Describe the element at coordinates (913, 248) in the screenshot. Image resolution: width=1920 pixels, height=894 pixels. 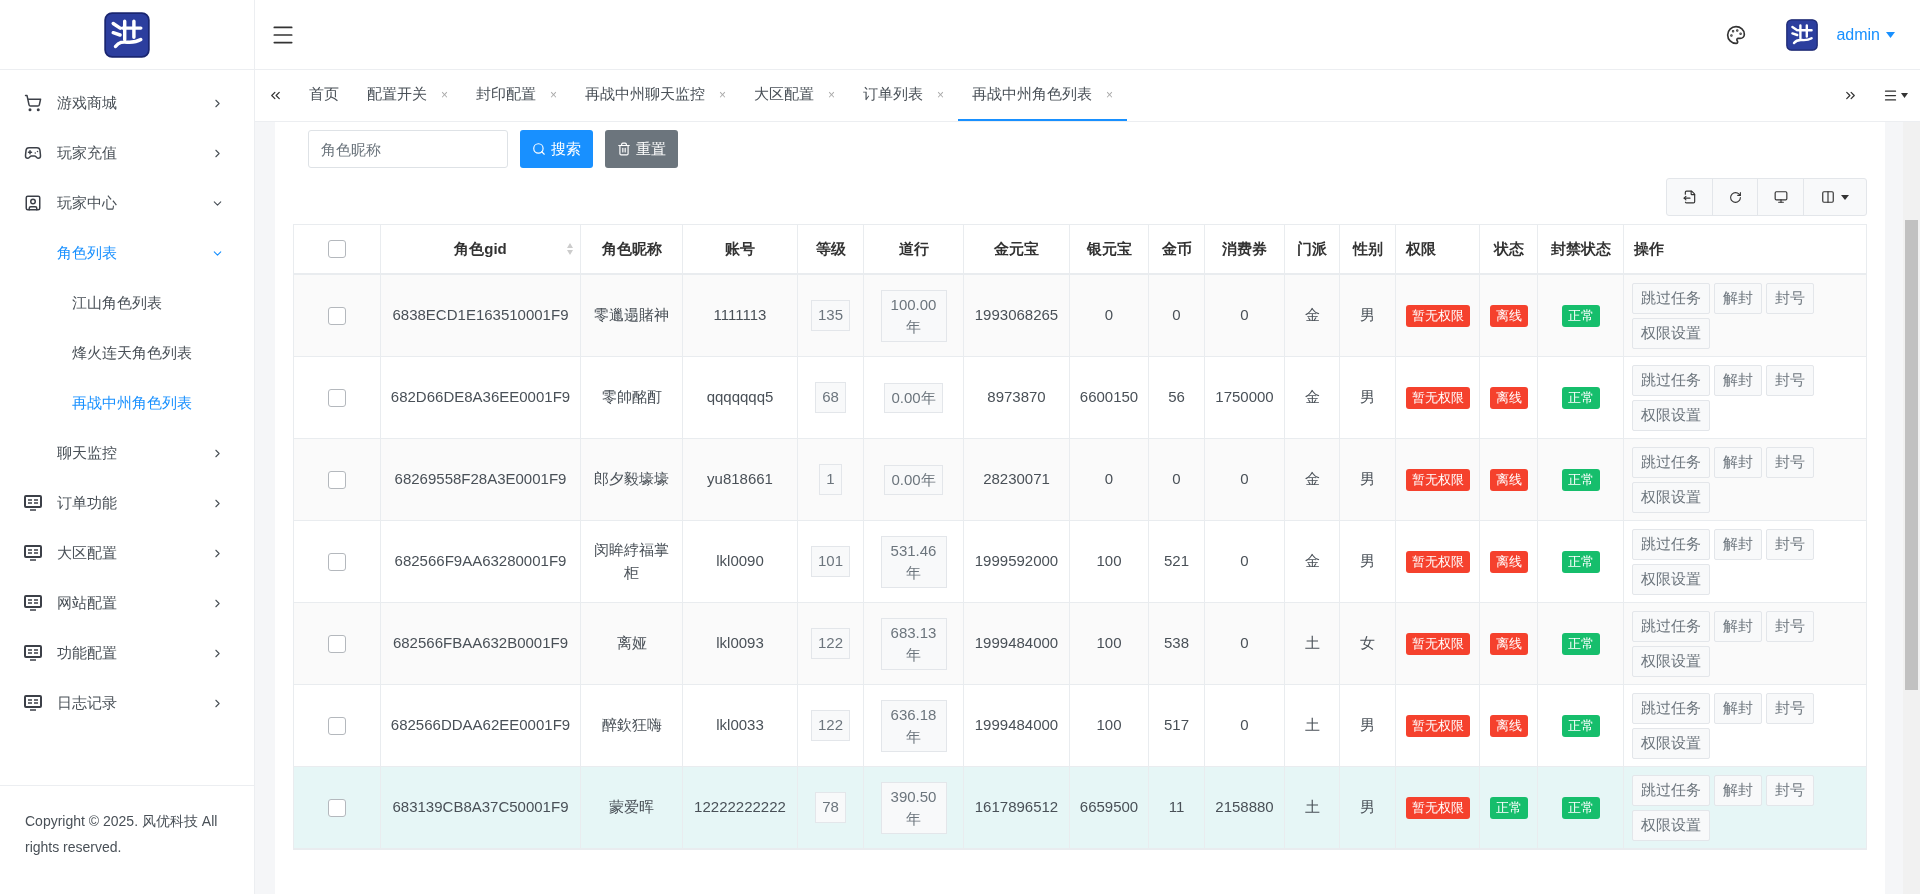
I see `column-title: 道行` at that location.